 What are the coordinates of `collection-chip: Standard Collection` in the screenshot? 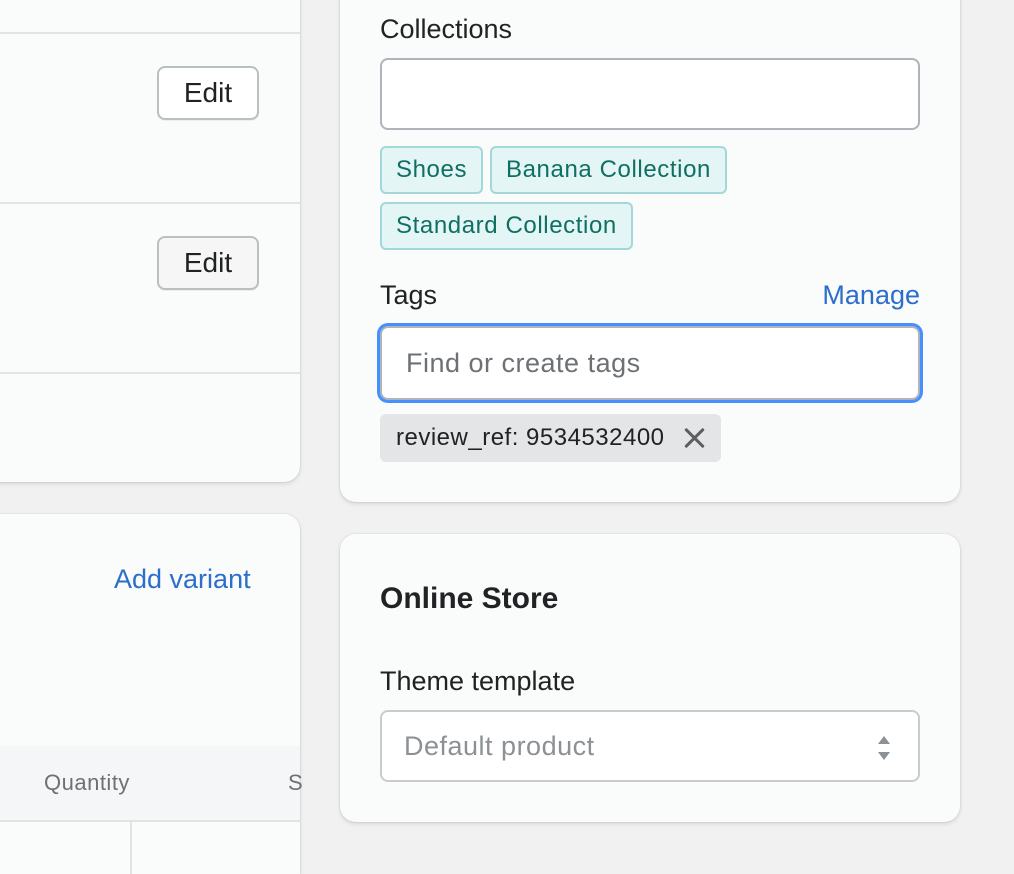 It's located at (506, 226).